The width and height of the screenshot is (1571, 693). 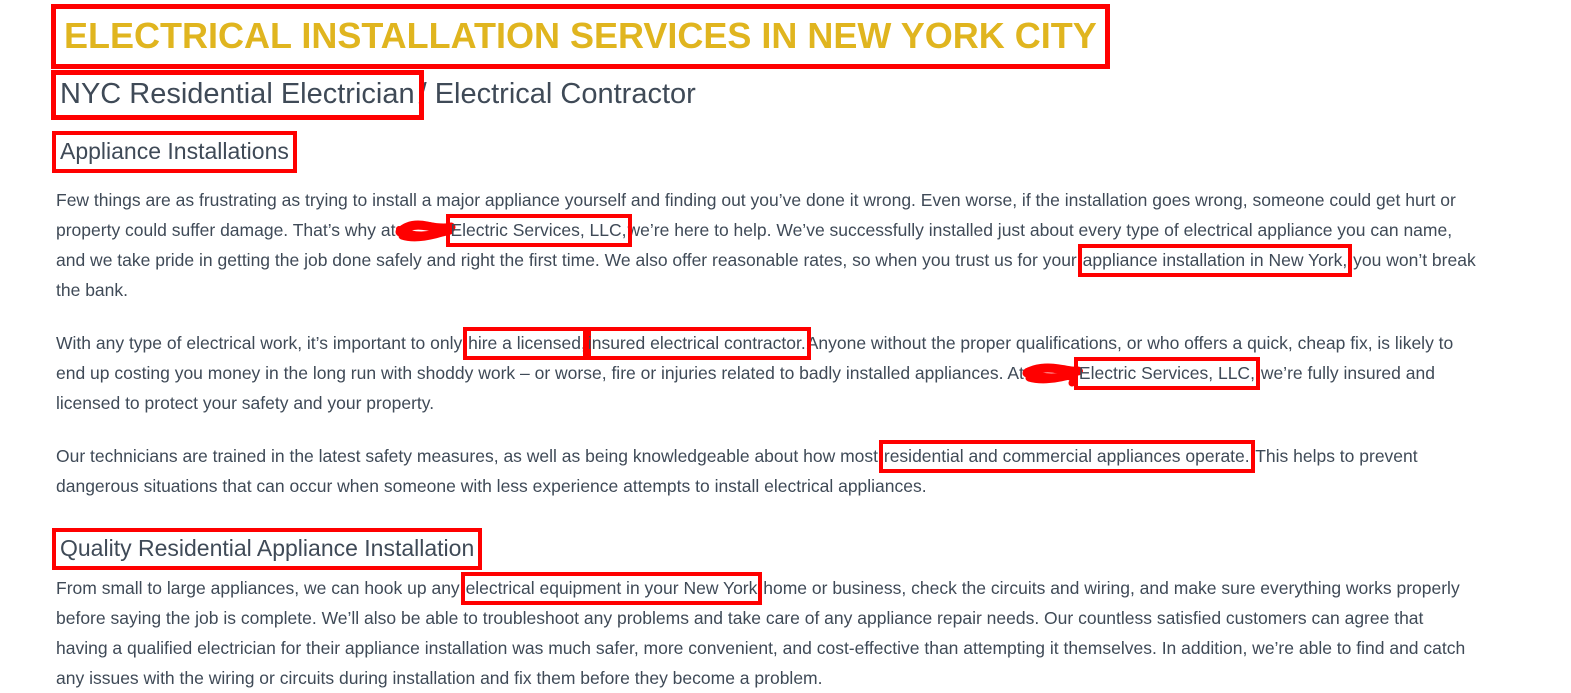 What do you see at coordinates (174, 152) in the screenshot?
I see `heading-1-text: Appliance Installations` at bounding box center [174, 152].